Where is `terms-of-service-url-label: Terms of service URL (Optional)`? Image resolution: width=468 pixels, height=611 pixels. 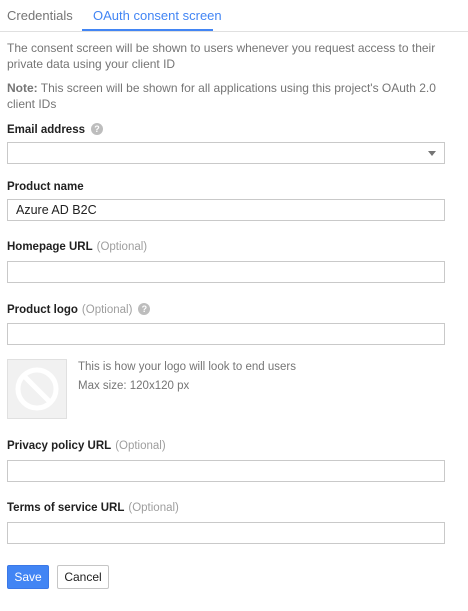
terms-of-service-url-label: Terms of service URL (Optional) is located at coordinates (93, 508).